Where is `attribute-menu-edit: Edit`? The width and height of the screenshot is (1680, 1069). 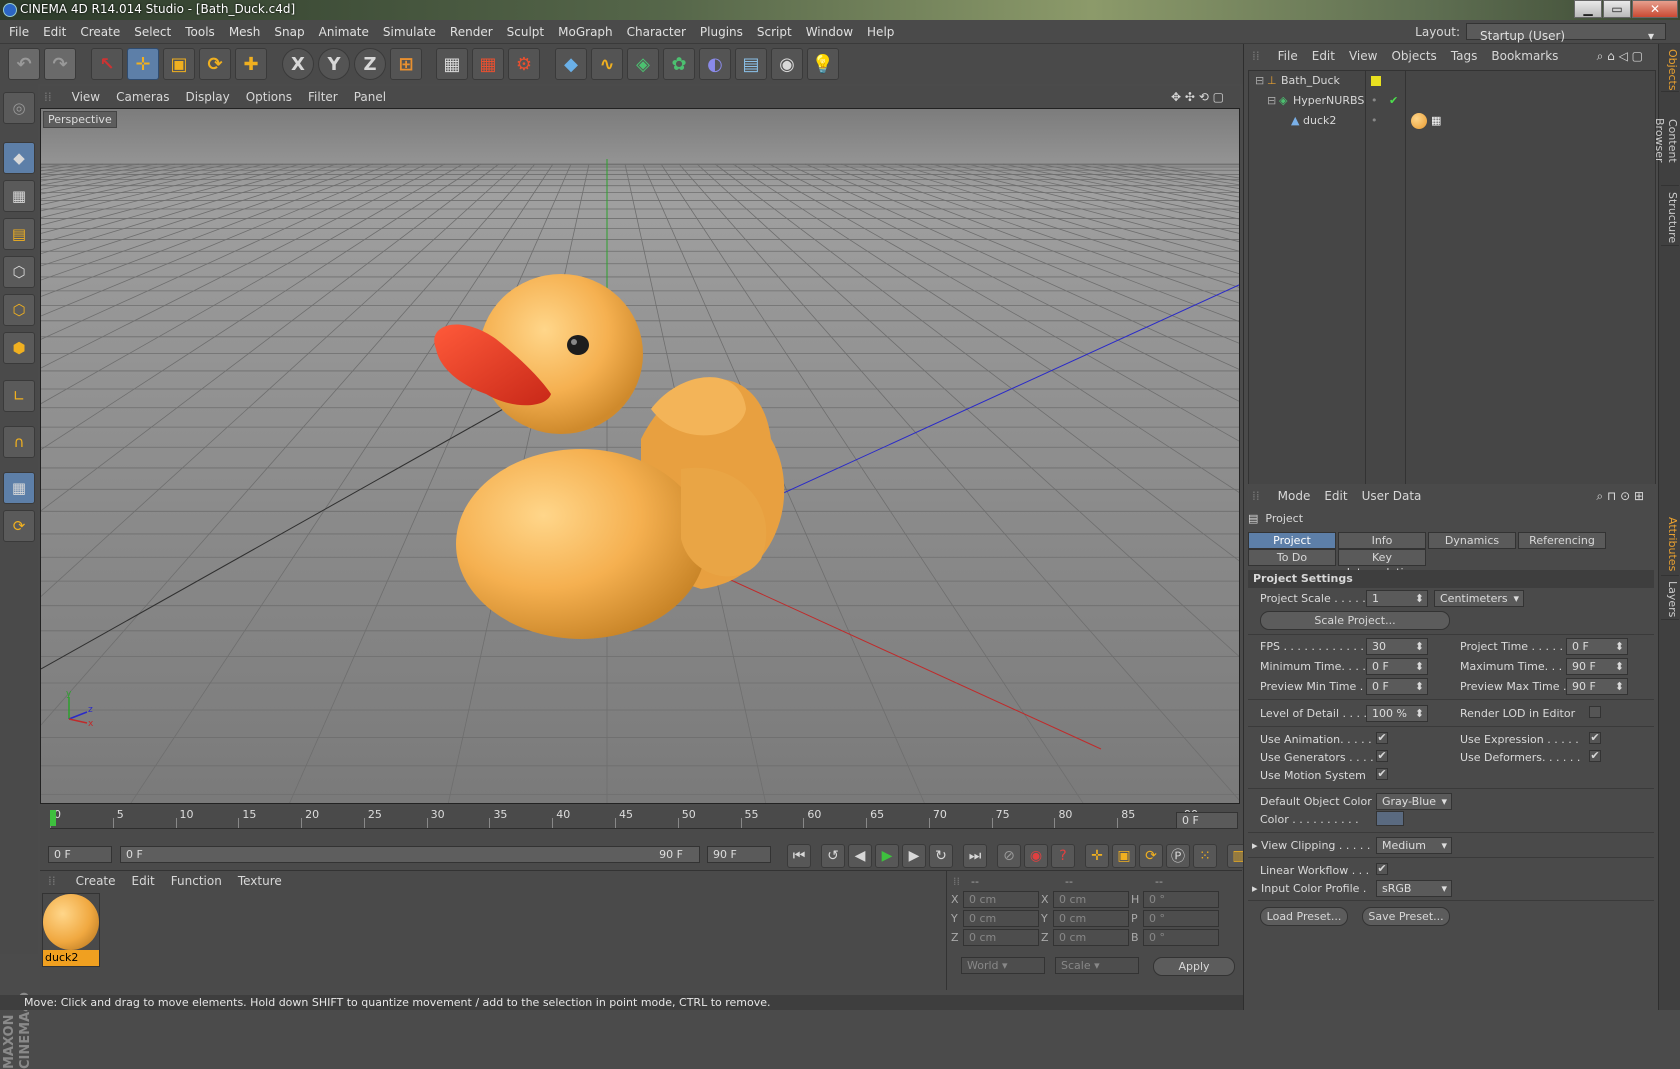 attribute-menu-edit: Edit is located at coordinates (1335, 496).